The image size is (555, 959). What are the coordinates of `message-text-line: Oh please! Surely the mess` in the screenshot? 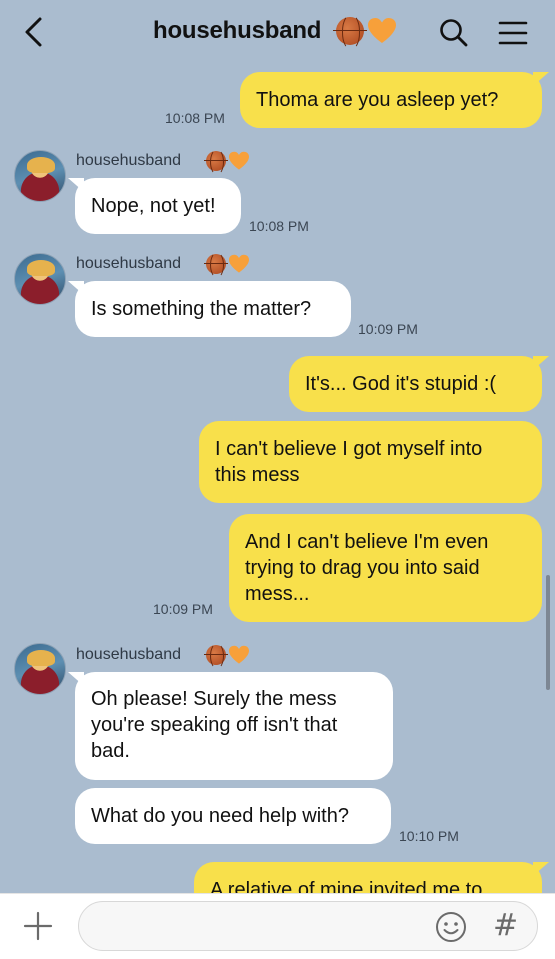 It's located at (214, 699).